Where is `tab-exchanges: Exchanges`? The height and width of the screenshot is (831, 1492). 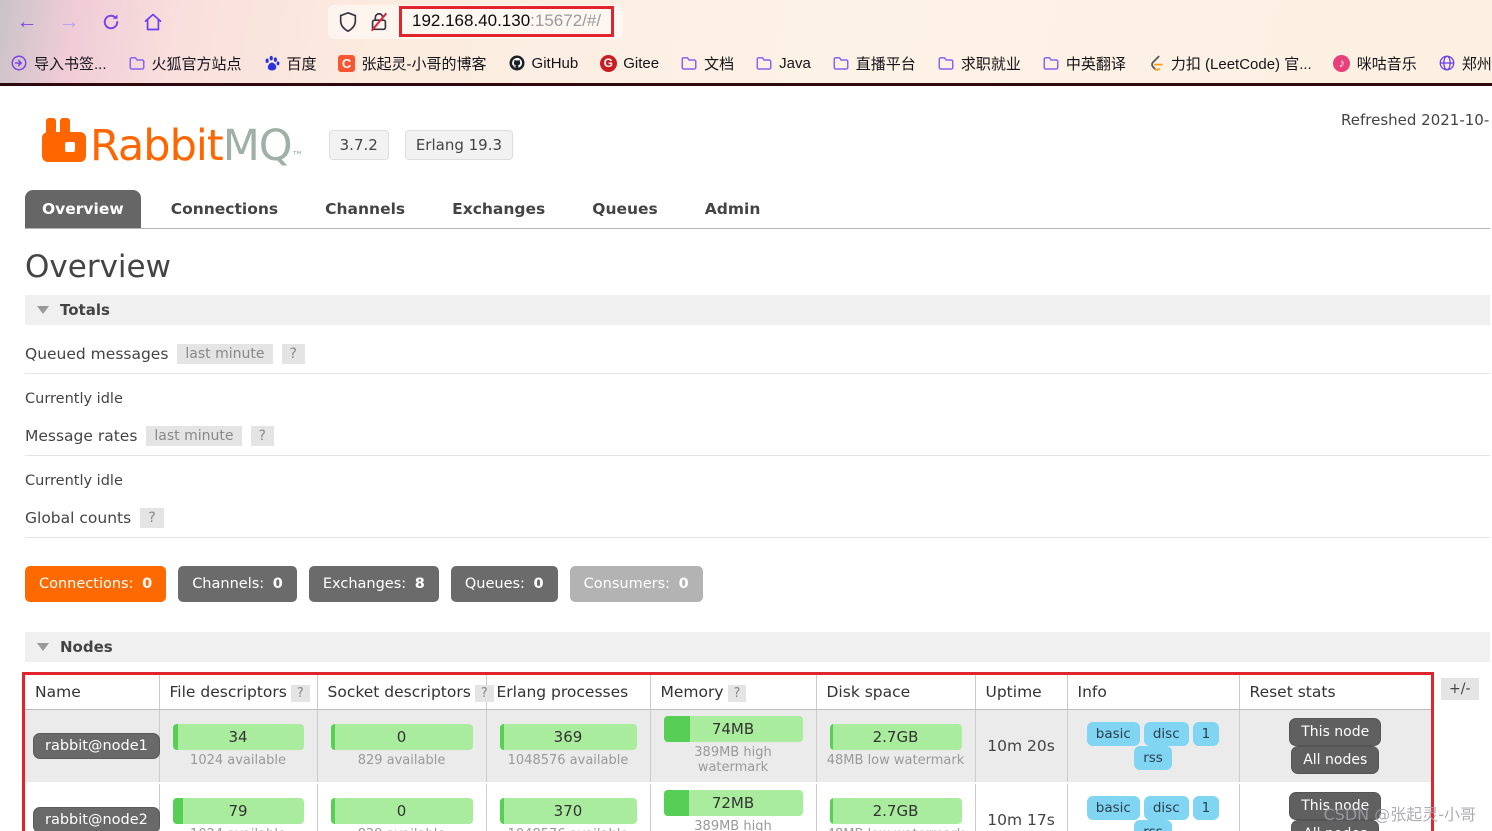
tab-exchanges: Exchanges is located at coordinates (498, 209).